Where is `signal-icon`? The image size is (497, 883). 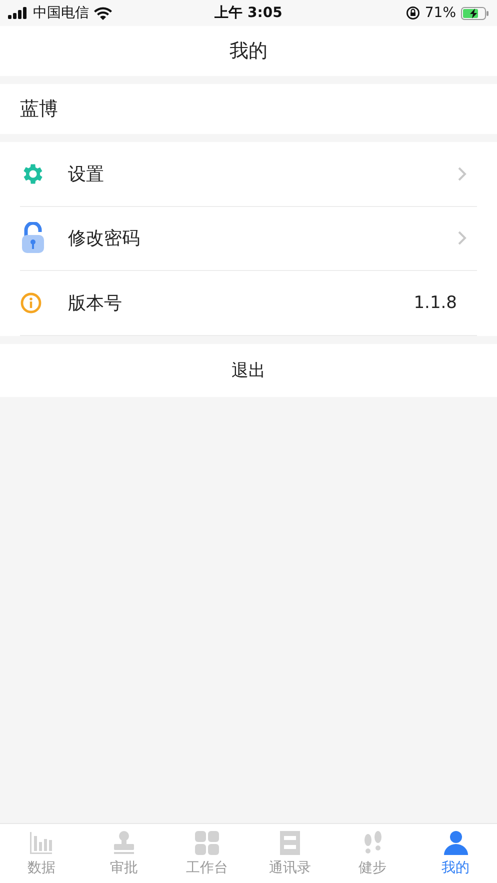 signal-icon is located at coordinates (18, 13).